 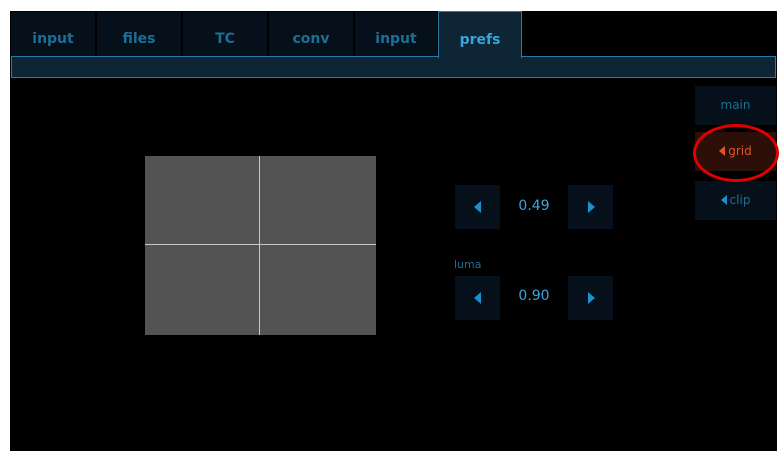 What do you see at coordinates (468, 264) in the screenshot?
I see `luma-label: luma` at bounding box center [468, 264].